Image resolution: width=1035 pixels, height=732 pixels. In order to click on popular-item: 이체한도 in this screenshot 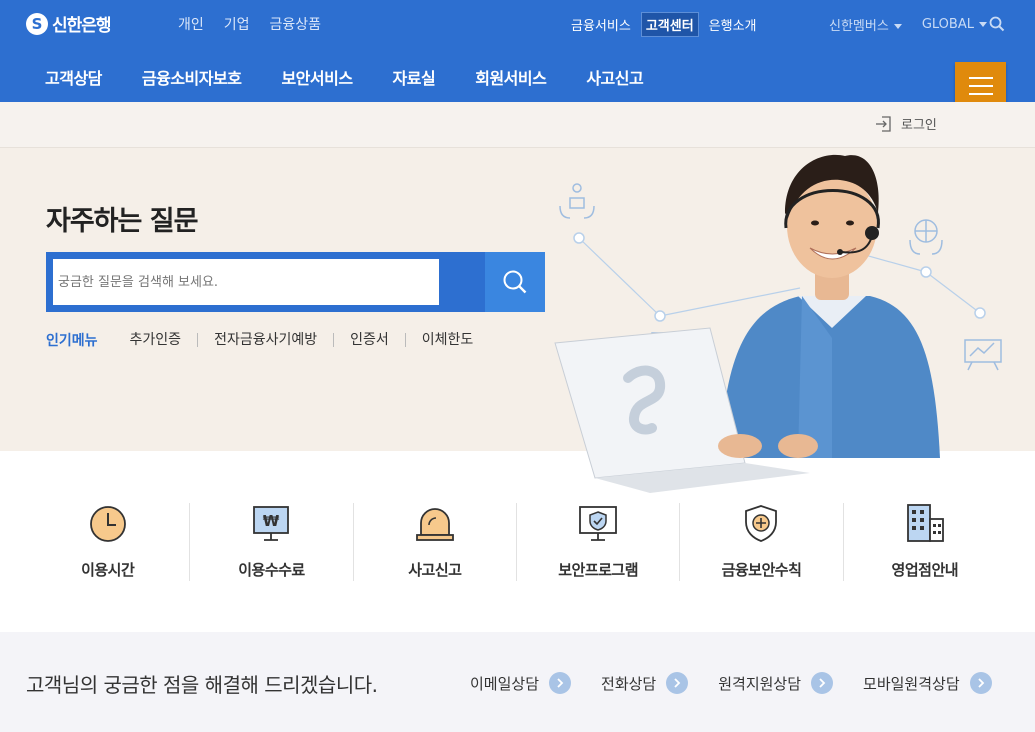, I will do `click(447, 340)`.